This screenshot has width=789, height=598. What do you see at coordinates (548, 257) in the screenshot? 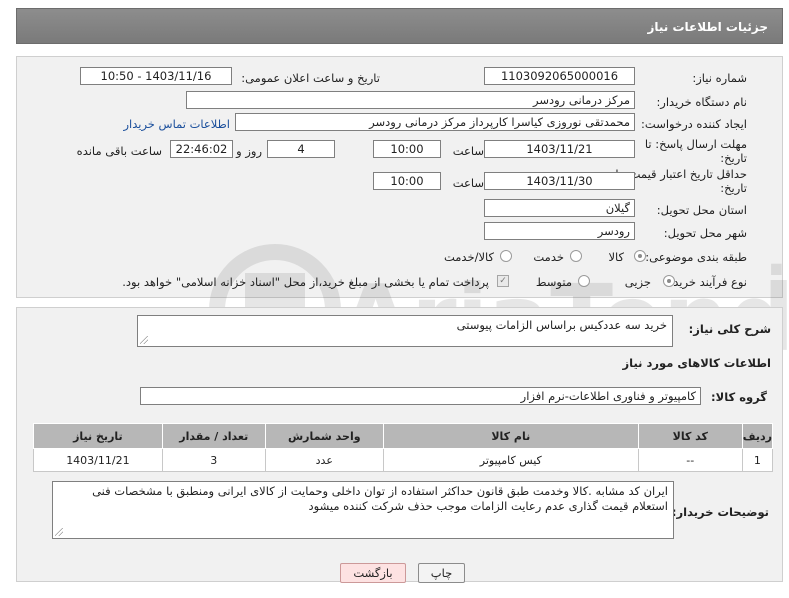
I see `category-option-service: خدمت` at bounding box center [548, 257].